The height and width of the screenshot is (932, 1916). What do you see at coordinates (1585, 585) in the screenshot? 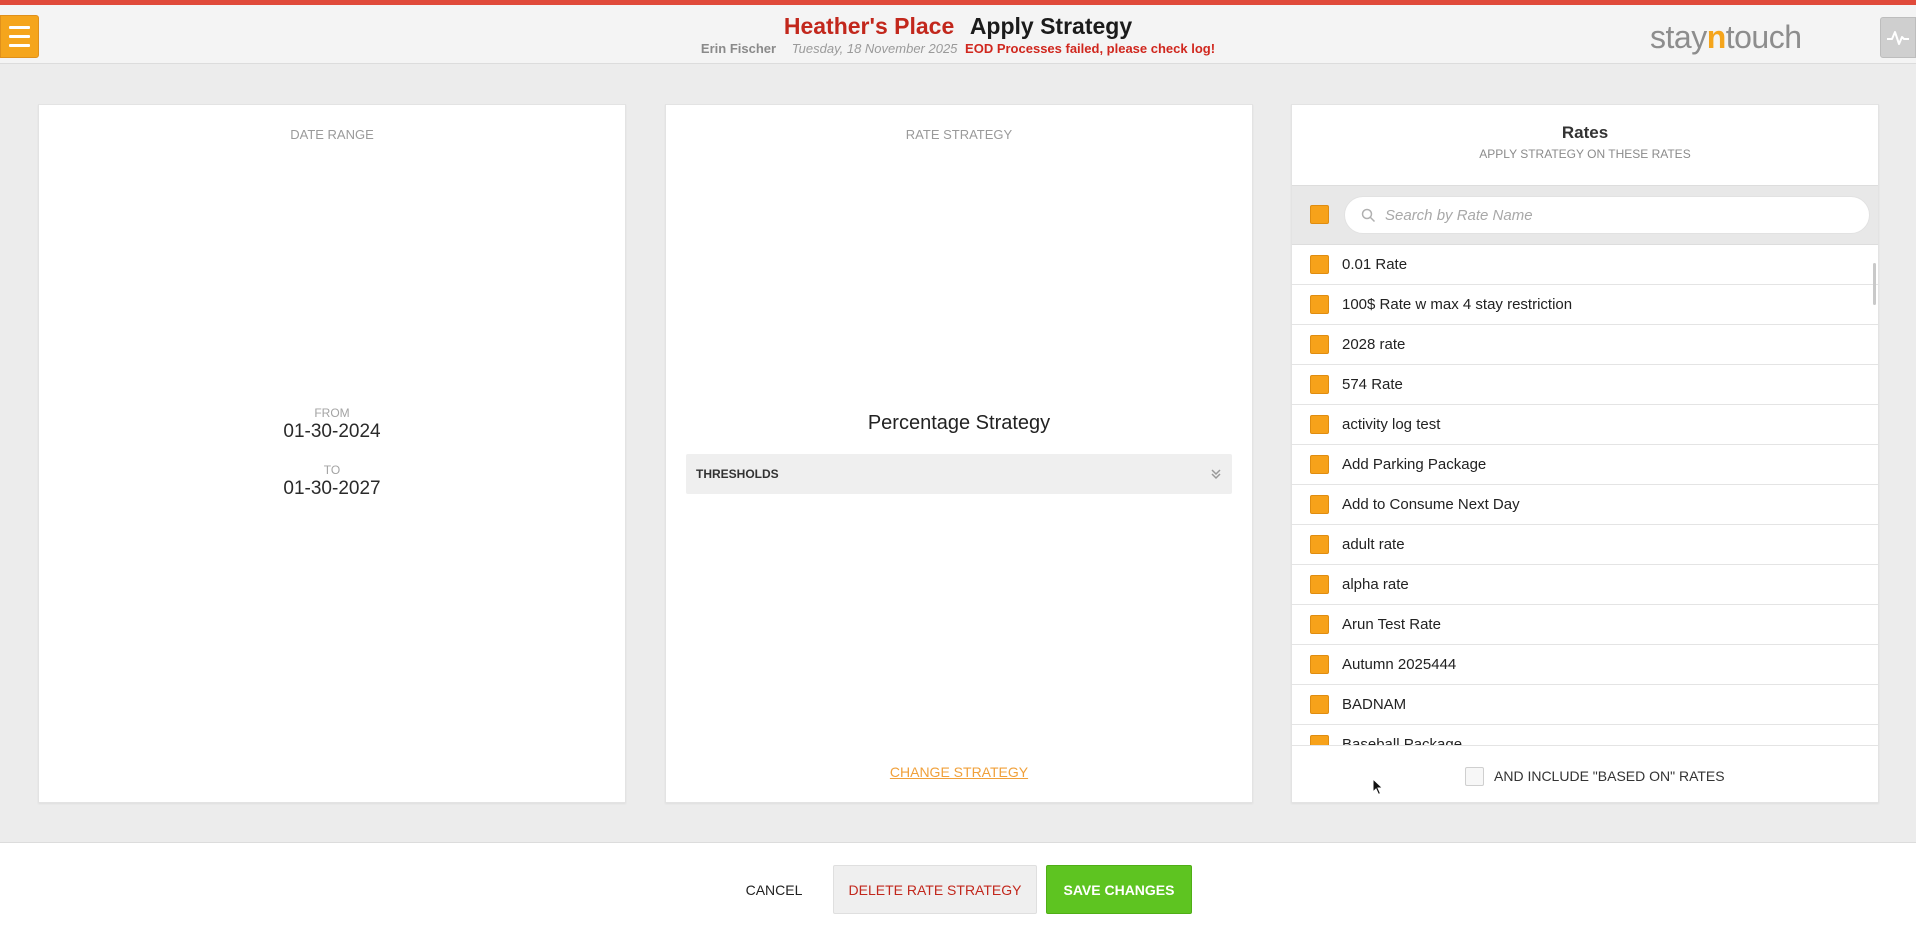
I see `rate-row: alpha rate` at bounding box center [1585, 585].